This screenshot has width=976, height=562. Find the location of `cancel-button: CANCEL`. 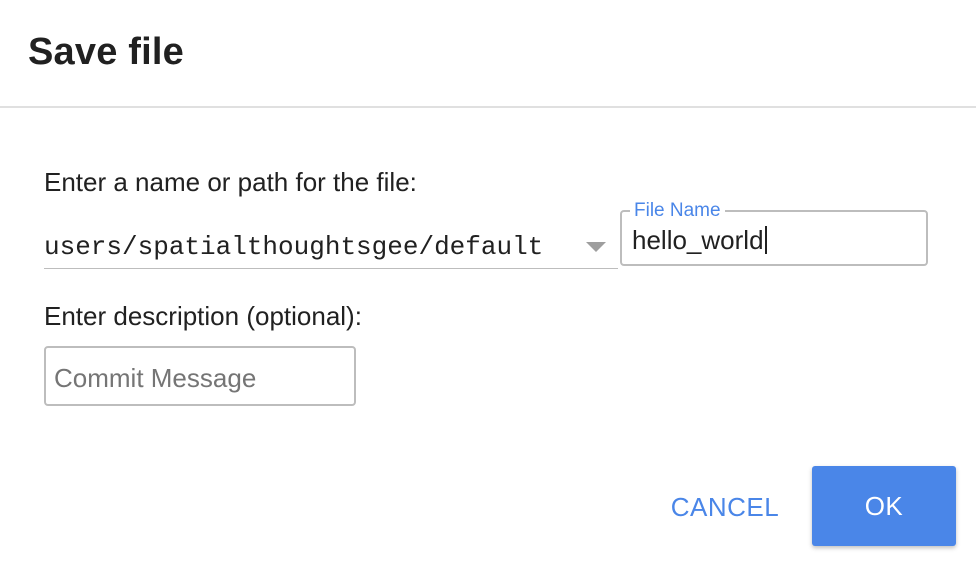

cancel-button: CANCEL is located at coordinates (725, 507).